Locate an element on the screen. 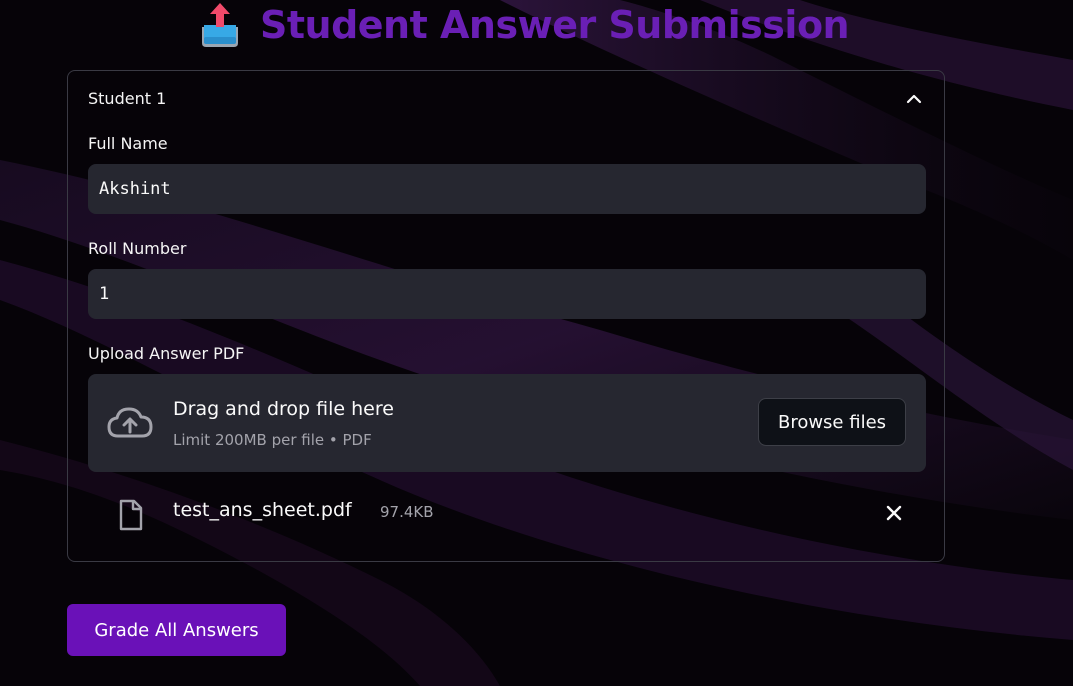 The width and height of the screenshot is (1073, 686). expander-label: Student 1 is located at coordinates (127, 98).